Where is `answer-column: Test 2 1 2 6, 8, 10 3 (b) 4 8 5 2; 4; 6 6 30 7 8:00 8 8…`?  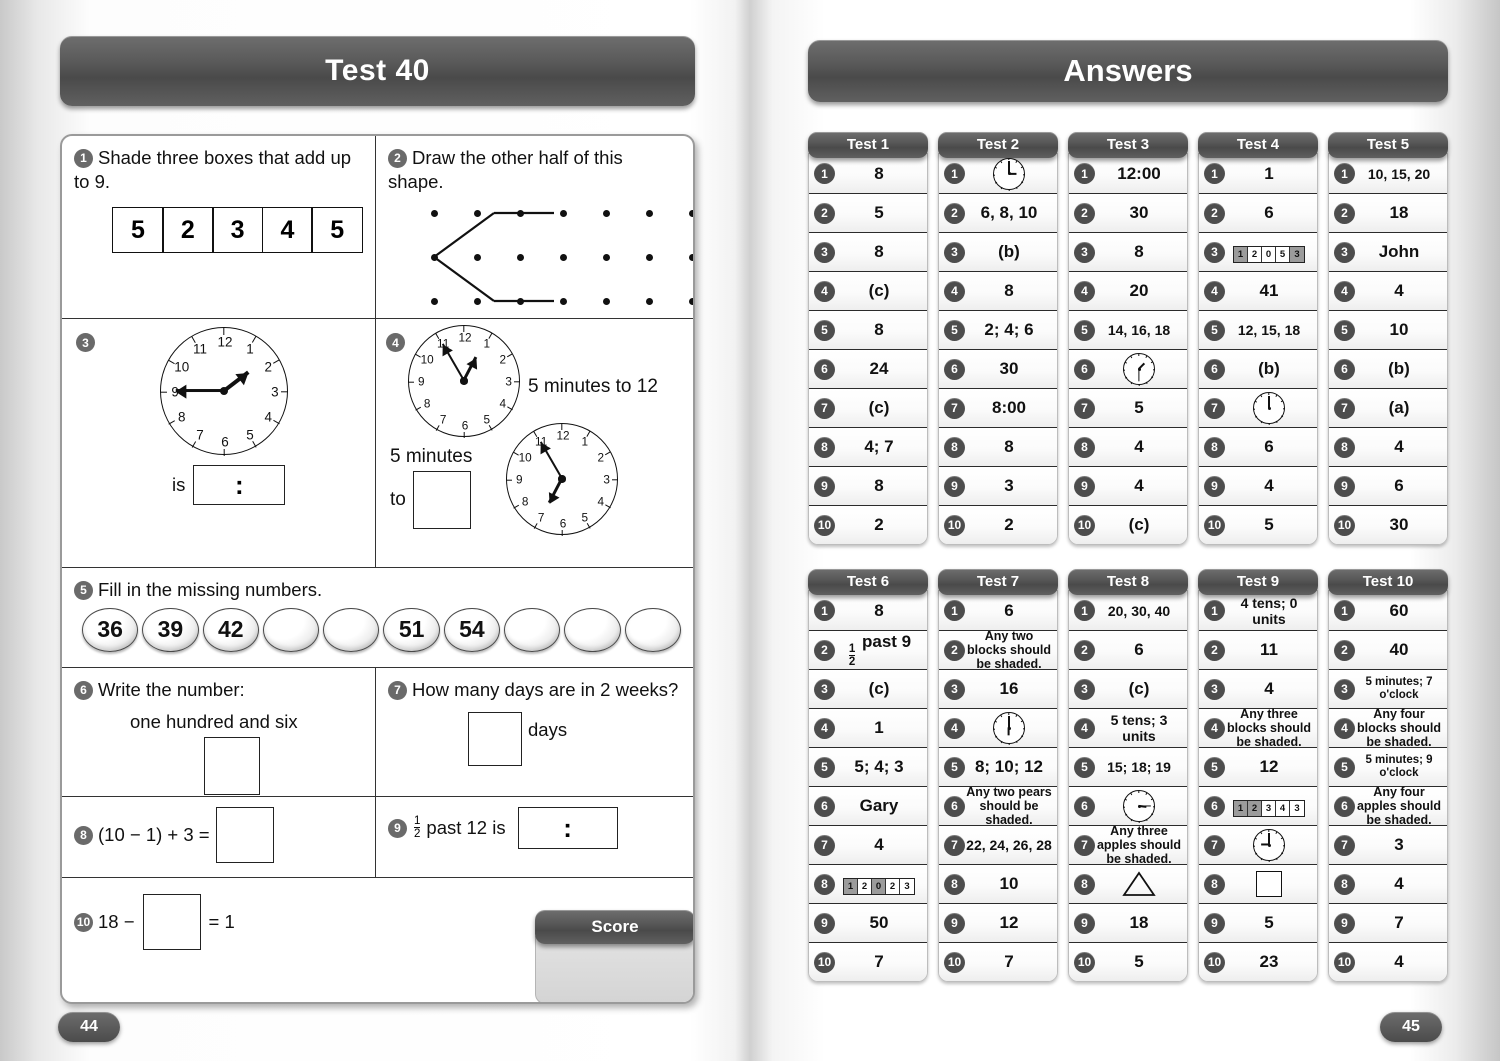
answer-column: Test 2 1 2 6, 8, 10 3 (b) 4 8 5 2; 4; 6 6 30 7 8:00 8 8… is located at coordinates (998, 338).